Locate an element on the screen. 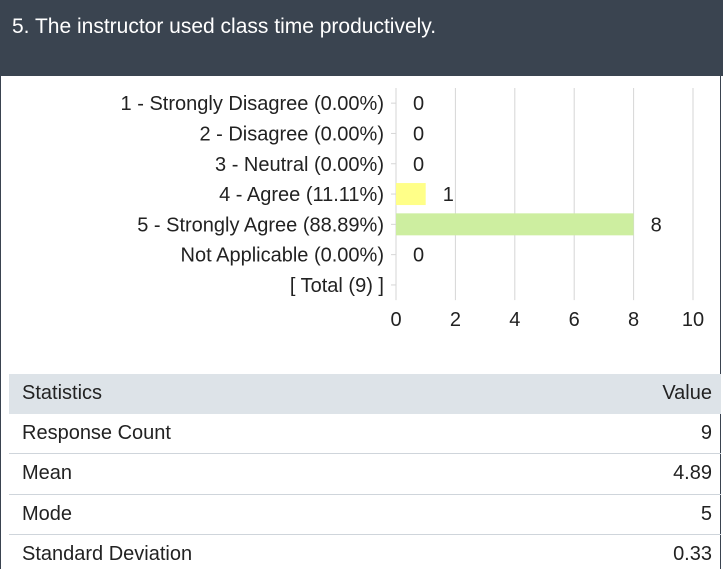  table-row: Response Count 9 is located at coordinates (365, 433).